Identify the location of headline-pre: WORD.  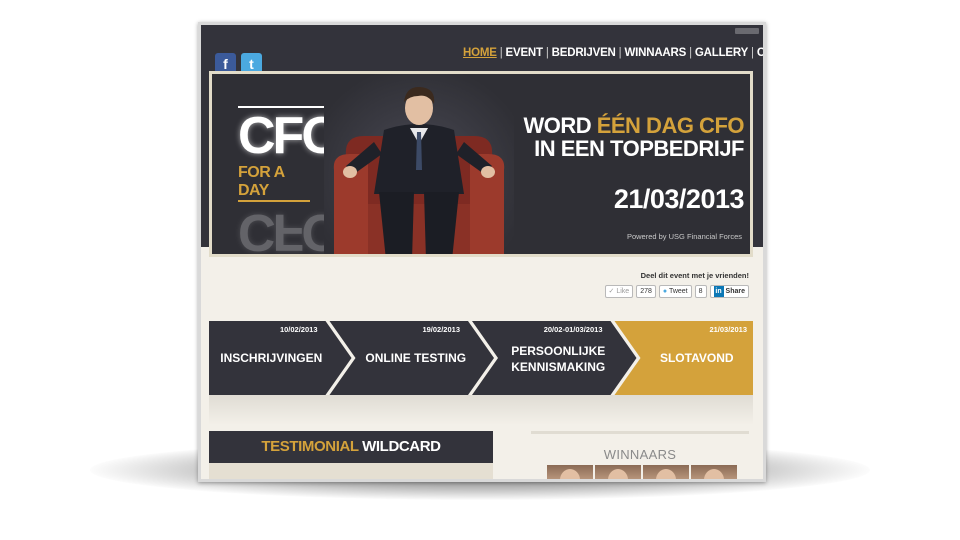
(560, 125).